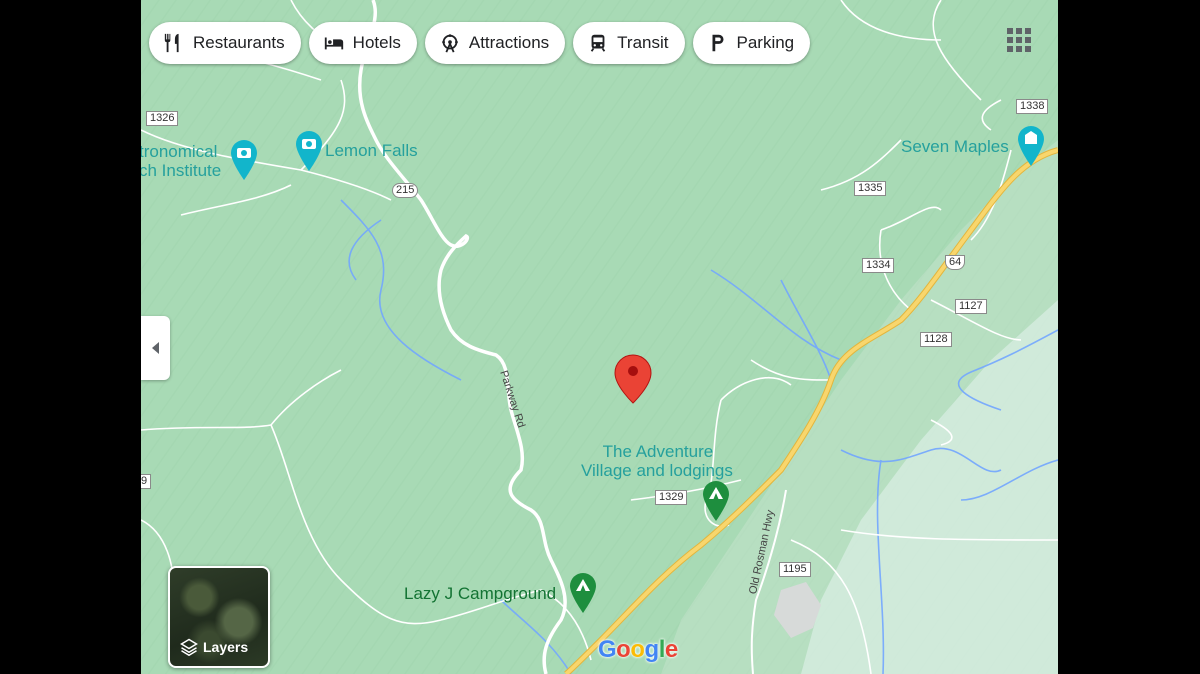 The width and height of the screenshot is (1200, 674). I want to click on place-adventure-village: The Adventure Village and lodgings, so click(657, 461).